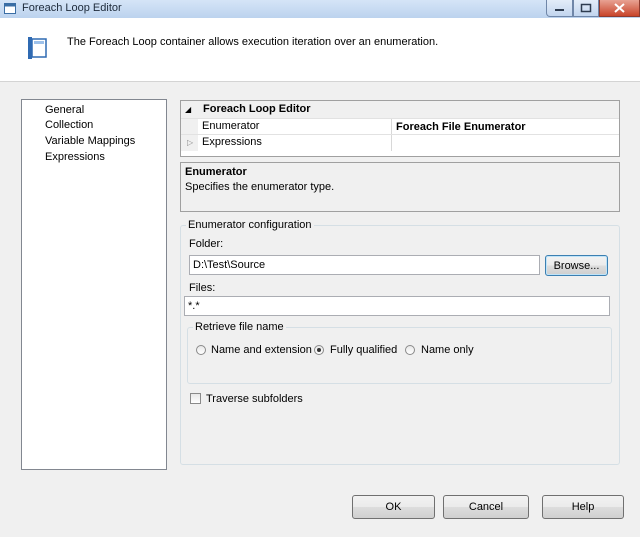 The image size is (640, 537). I want to click on traverse-subfolders-checkbox, so click(195, 398).